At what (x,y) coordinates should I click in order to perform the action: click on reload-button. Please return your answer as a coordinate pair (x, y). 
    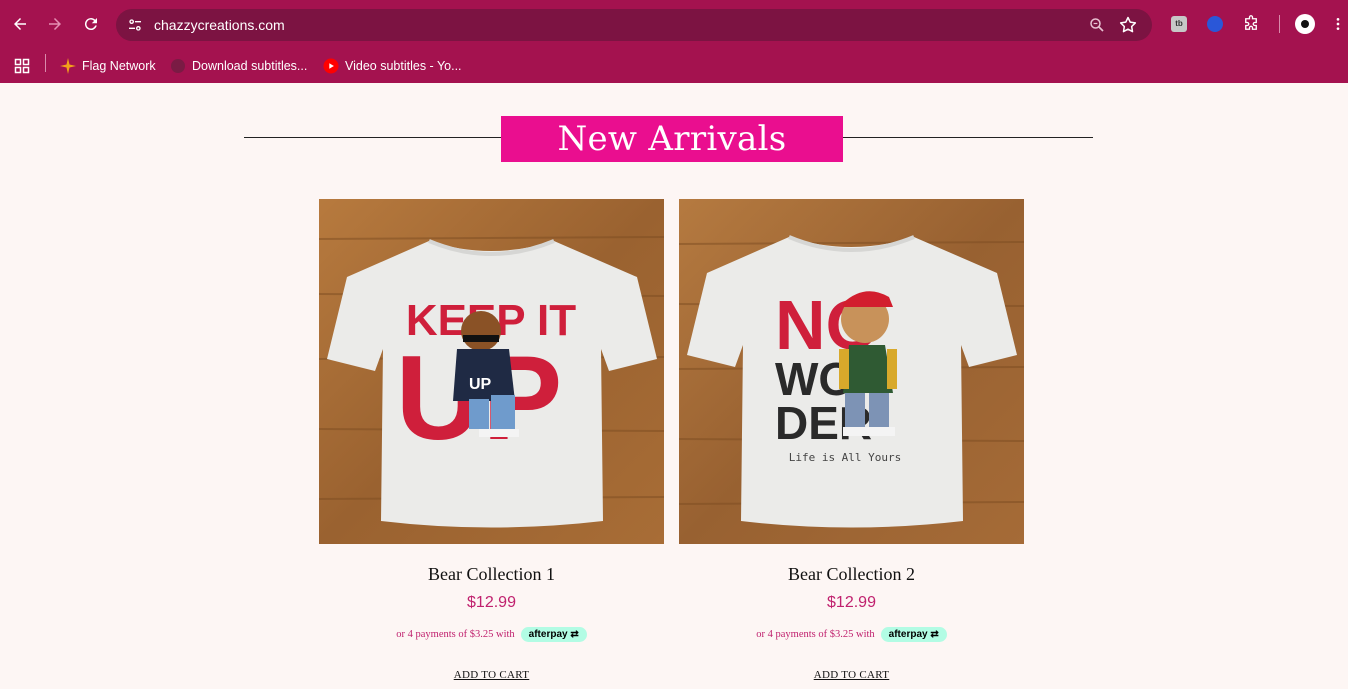
    Looking at the image, I should click on (91, 24).